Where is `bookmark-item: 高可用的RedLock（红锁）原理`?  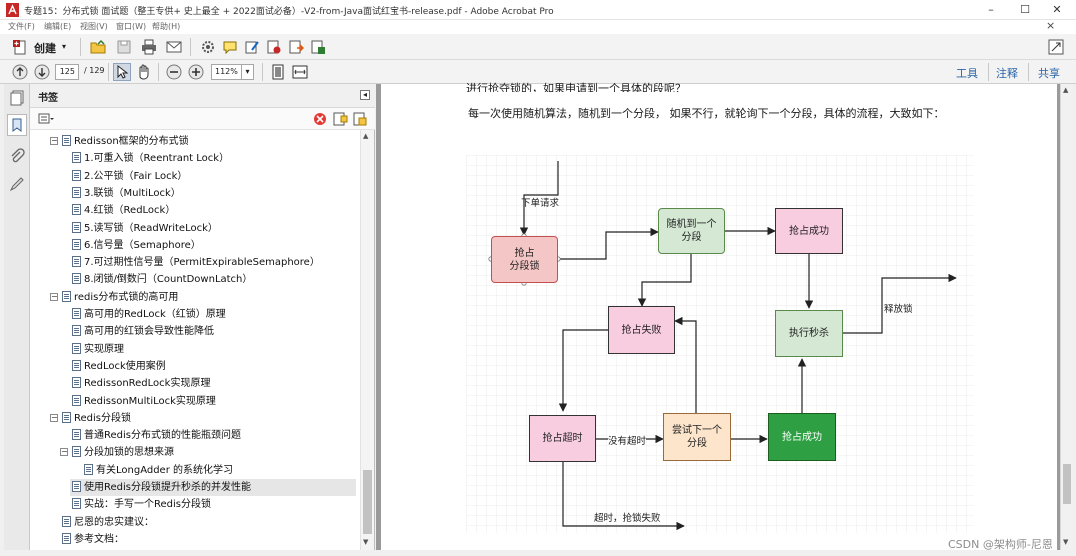
bookmark-item: 高可用的RedLock（红锁）原理 is located at coordinates (149, 314).